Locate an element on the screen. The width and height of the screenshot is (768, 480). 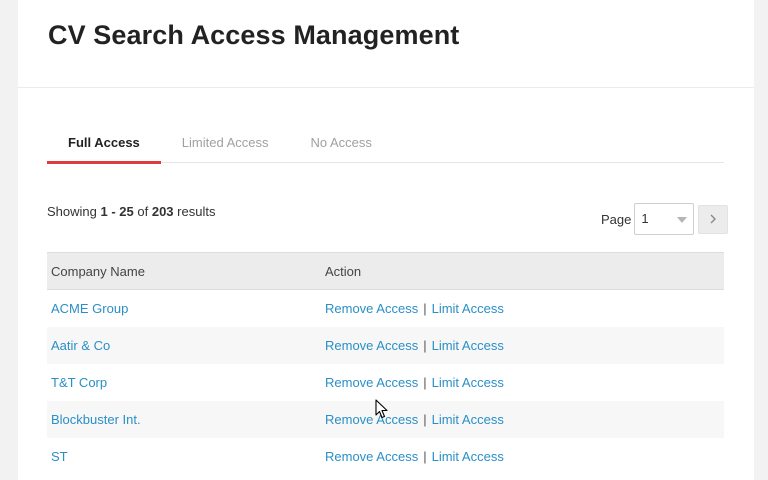
company-link: ACME Group is located at coordinates (89, 308).